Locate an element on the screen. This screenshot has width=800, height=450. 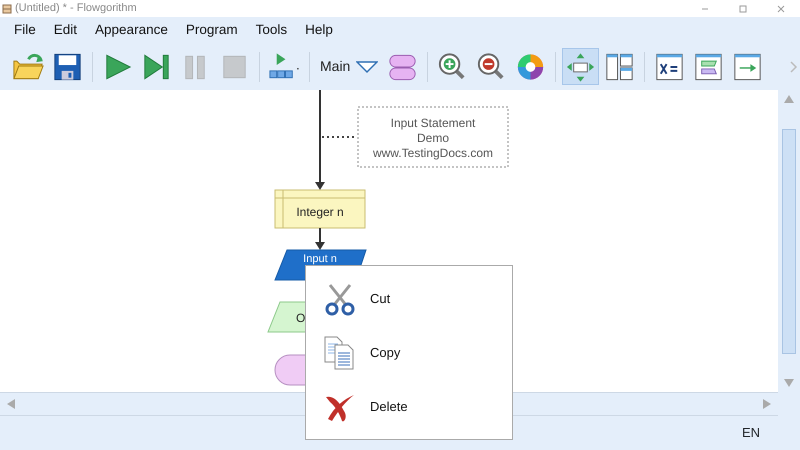
window-title: (Untitled) * - Flowgorithm is located at coordinates (76, 8).